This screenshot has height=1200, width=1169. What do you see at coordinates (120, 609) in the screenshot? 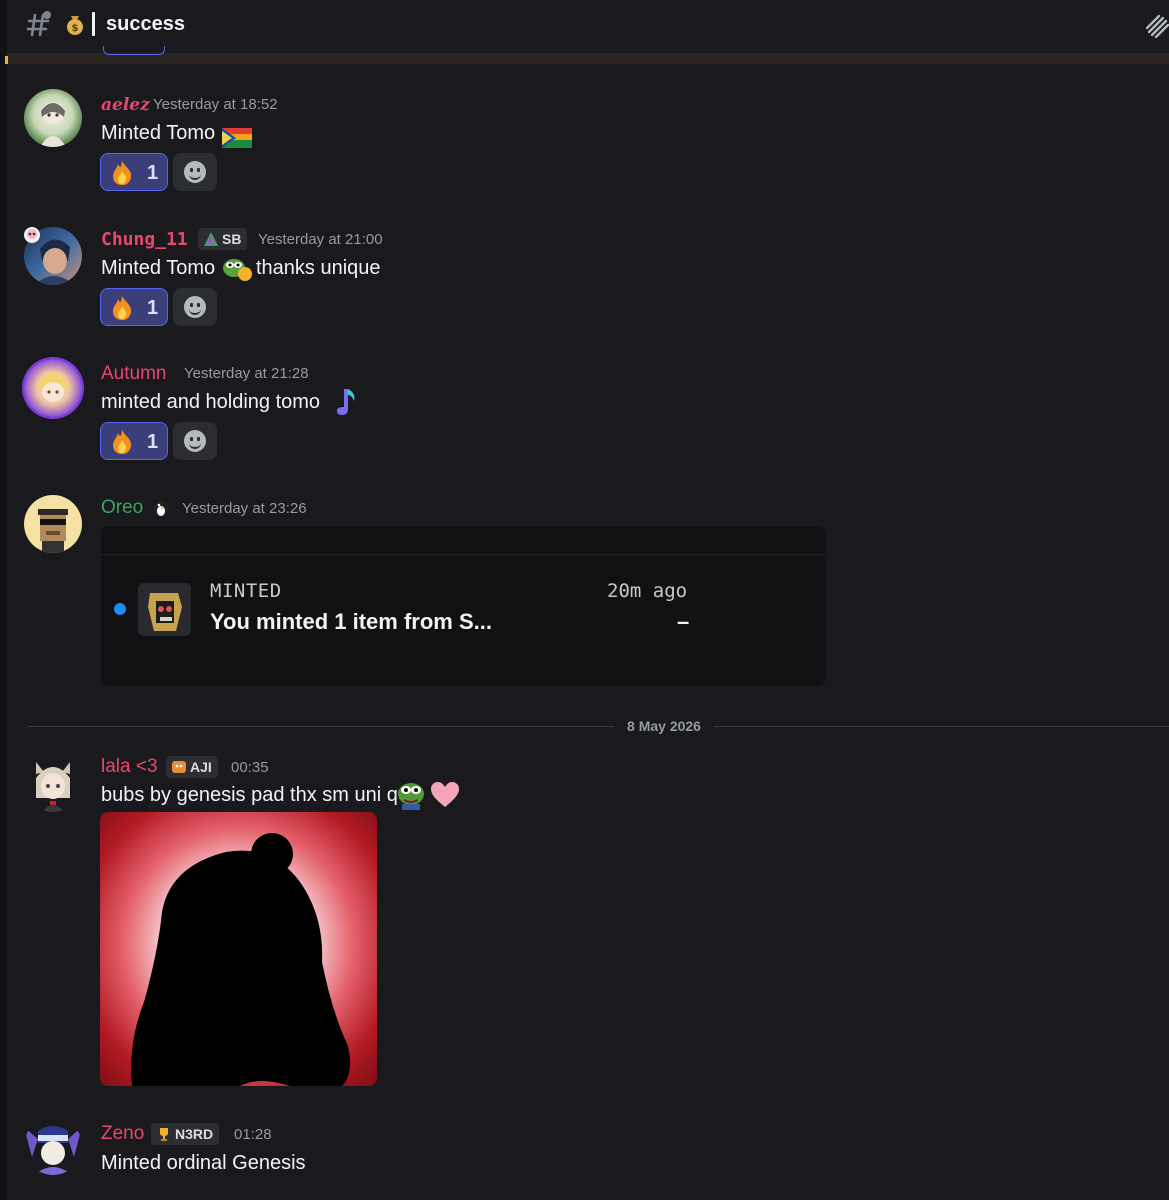
I see `unread-dot` at bounding box center [120, 609].